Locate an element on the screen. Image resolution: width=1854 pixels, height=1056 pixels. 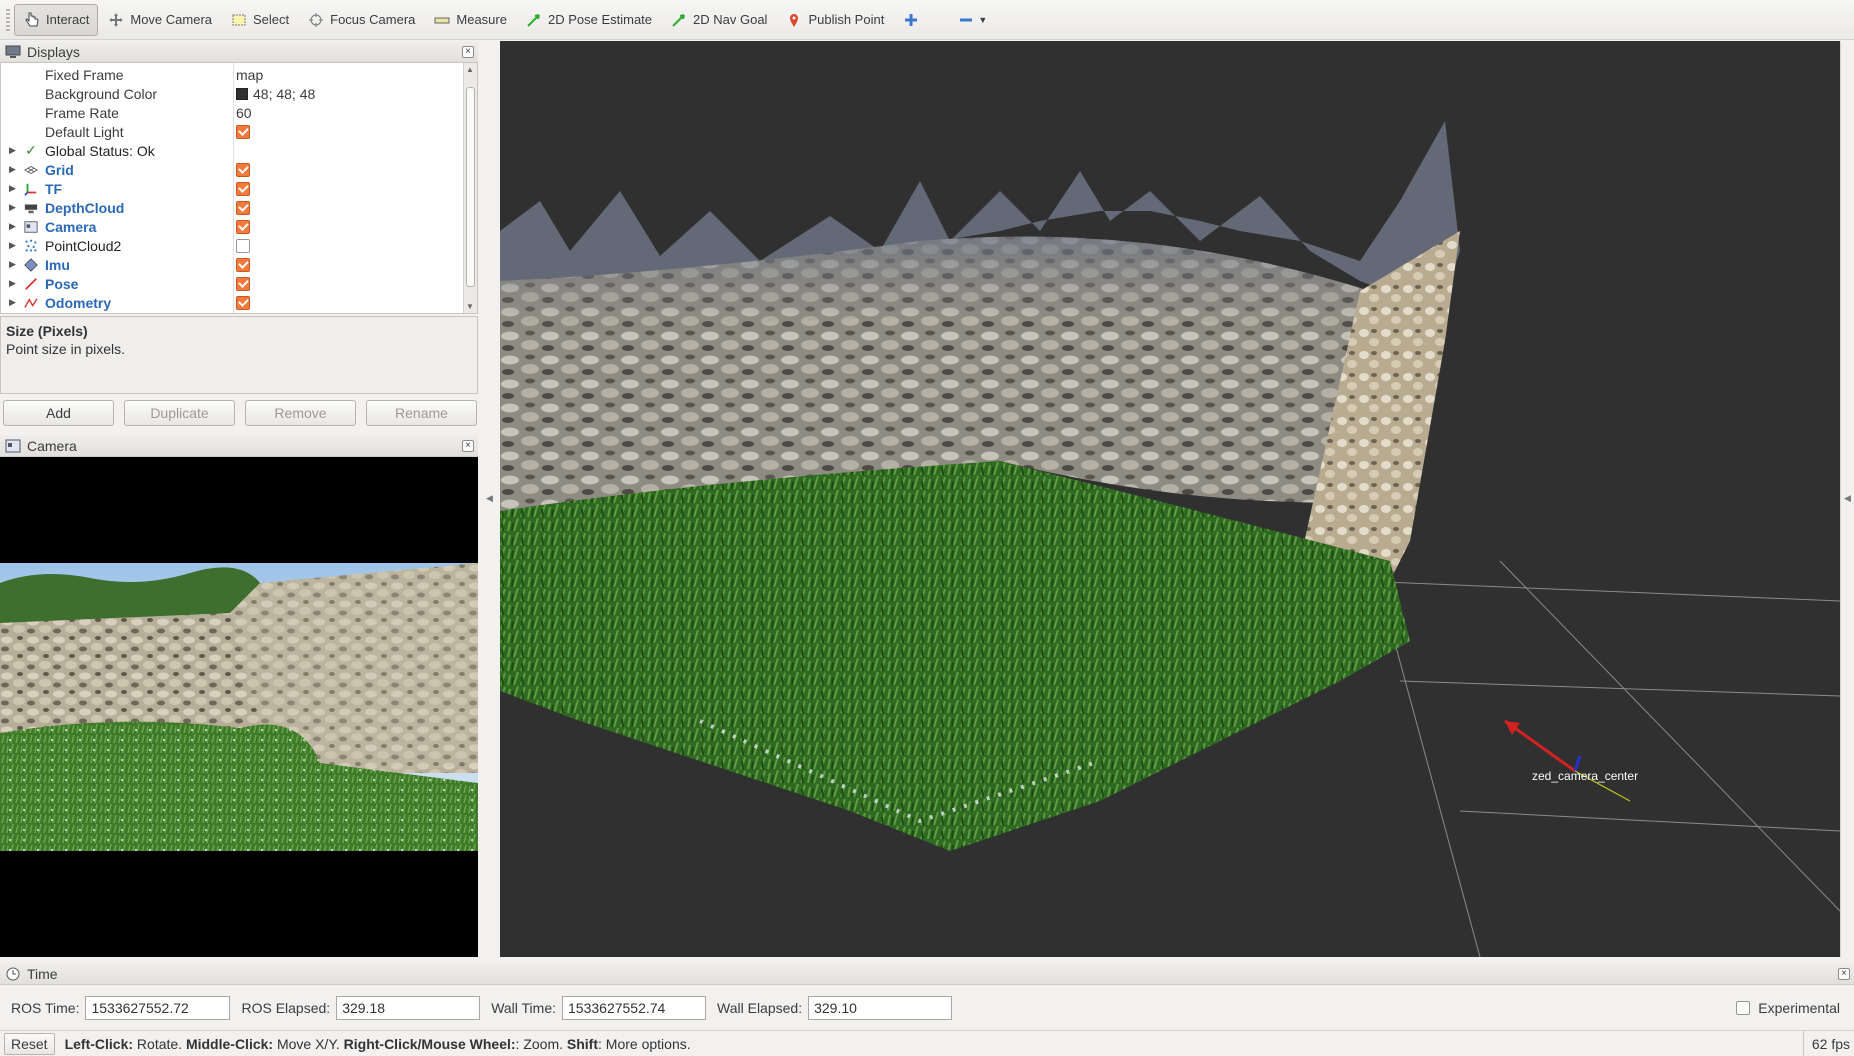
ros-elapsed-label: ROS Elapsed: is located at coordinates (286, 1008).